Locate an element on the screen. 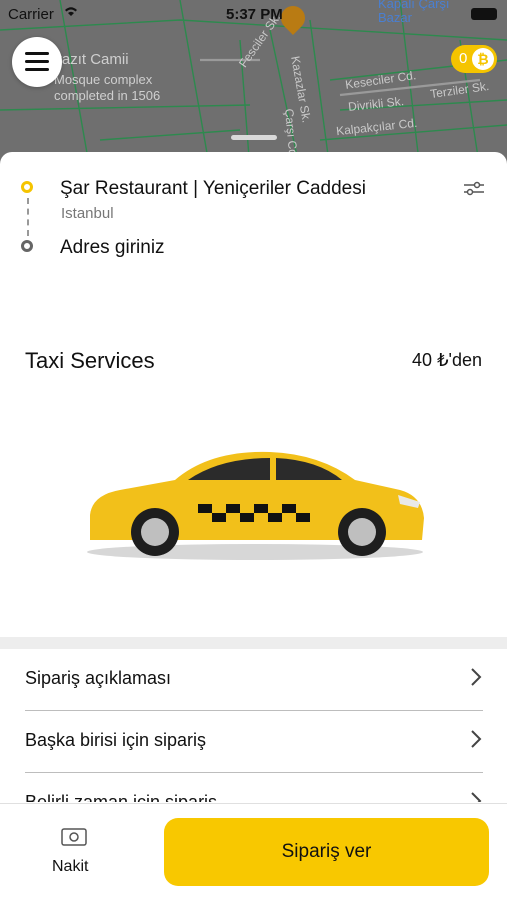 This screenshot has width=507, height=901. service-title: Taxi Services is located at coordinates (90, 360).